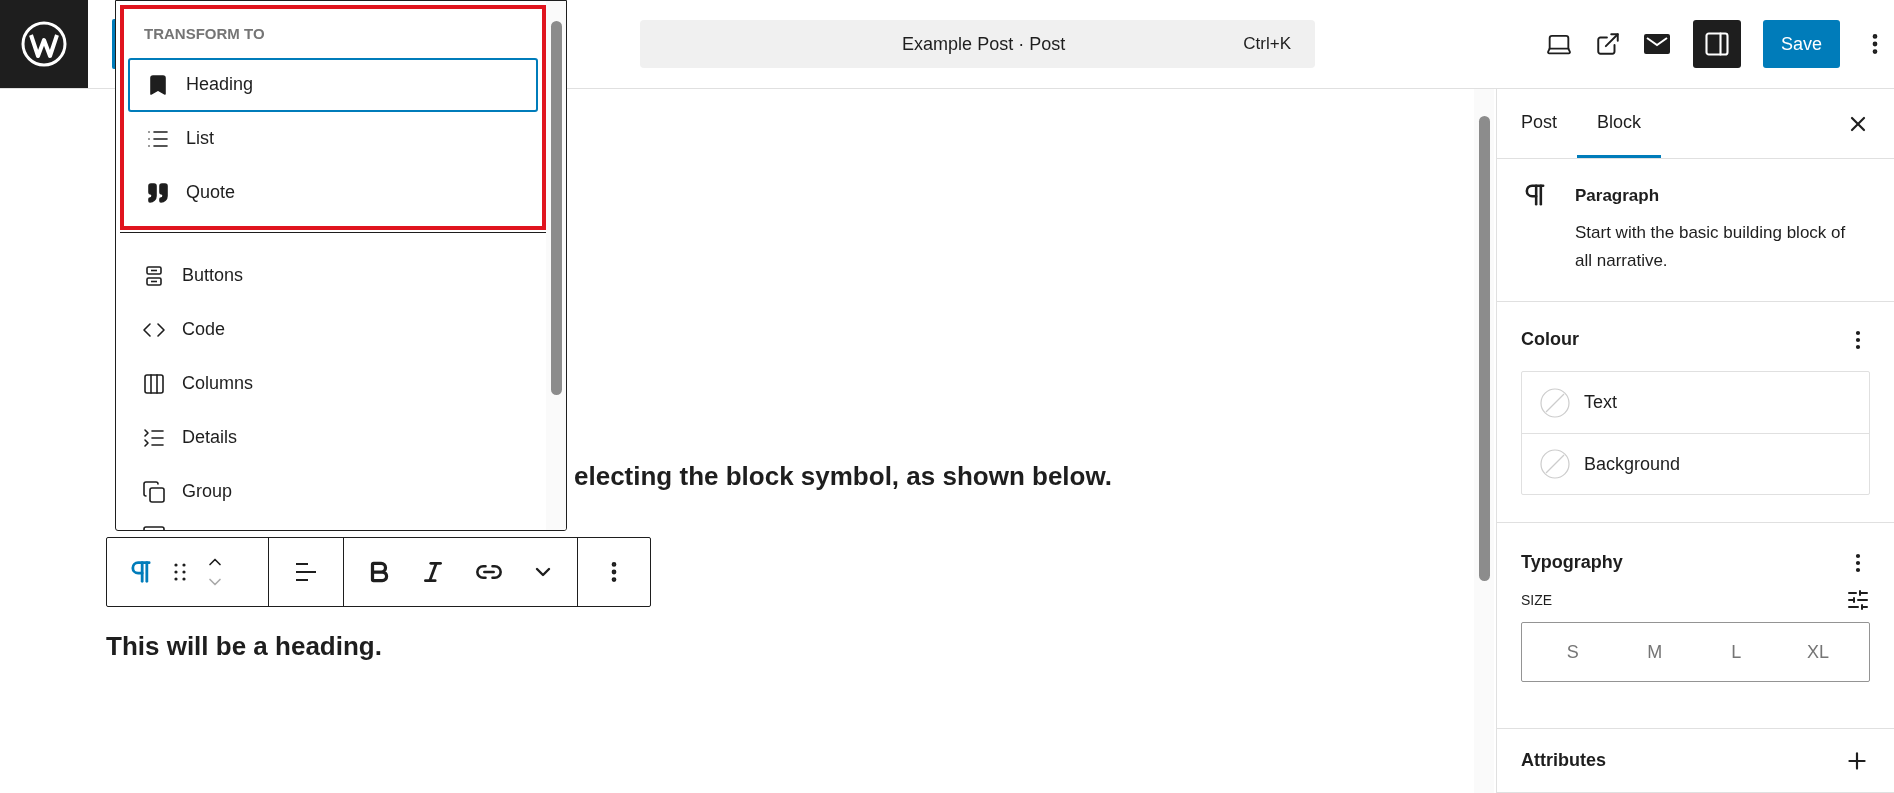 Image resolution: width=1894 pixels, height=793 pixels. I want to click on menu-item: Heading, so click(333, 84).